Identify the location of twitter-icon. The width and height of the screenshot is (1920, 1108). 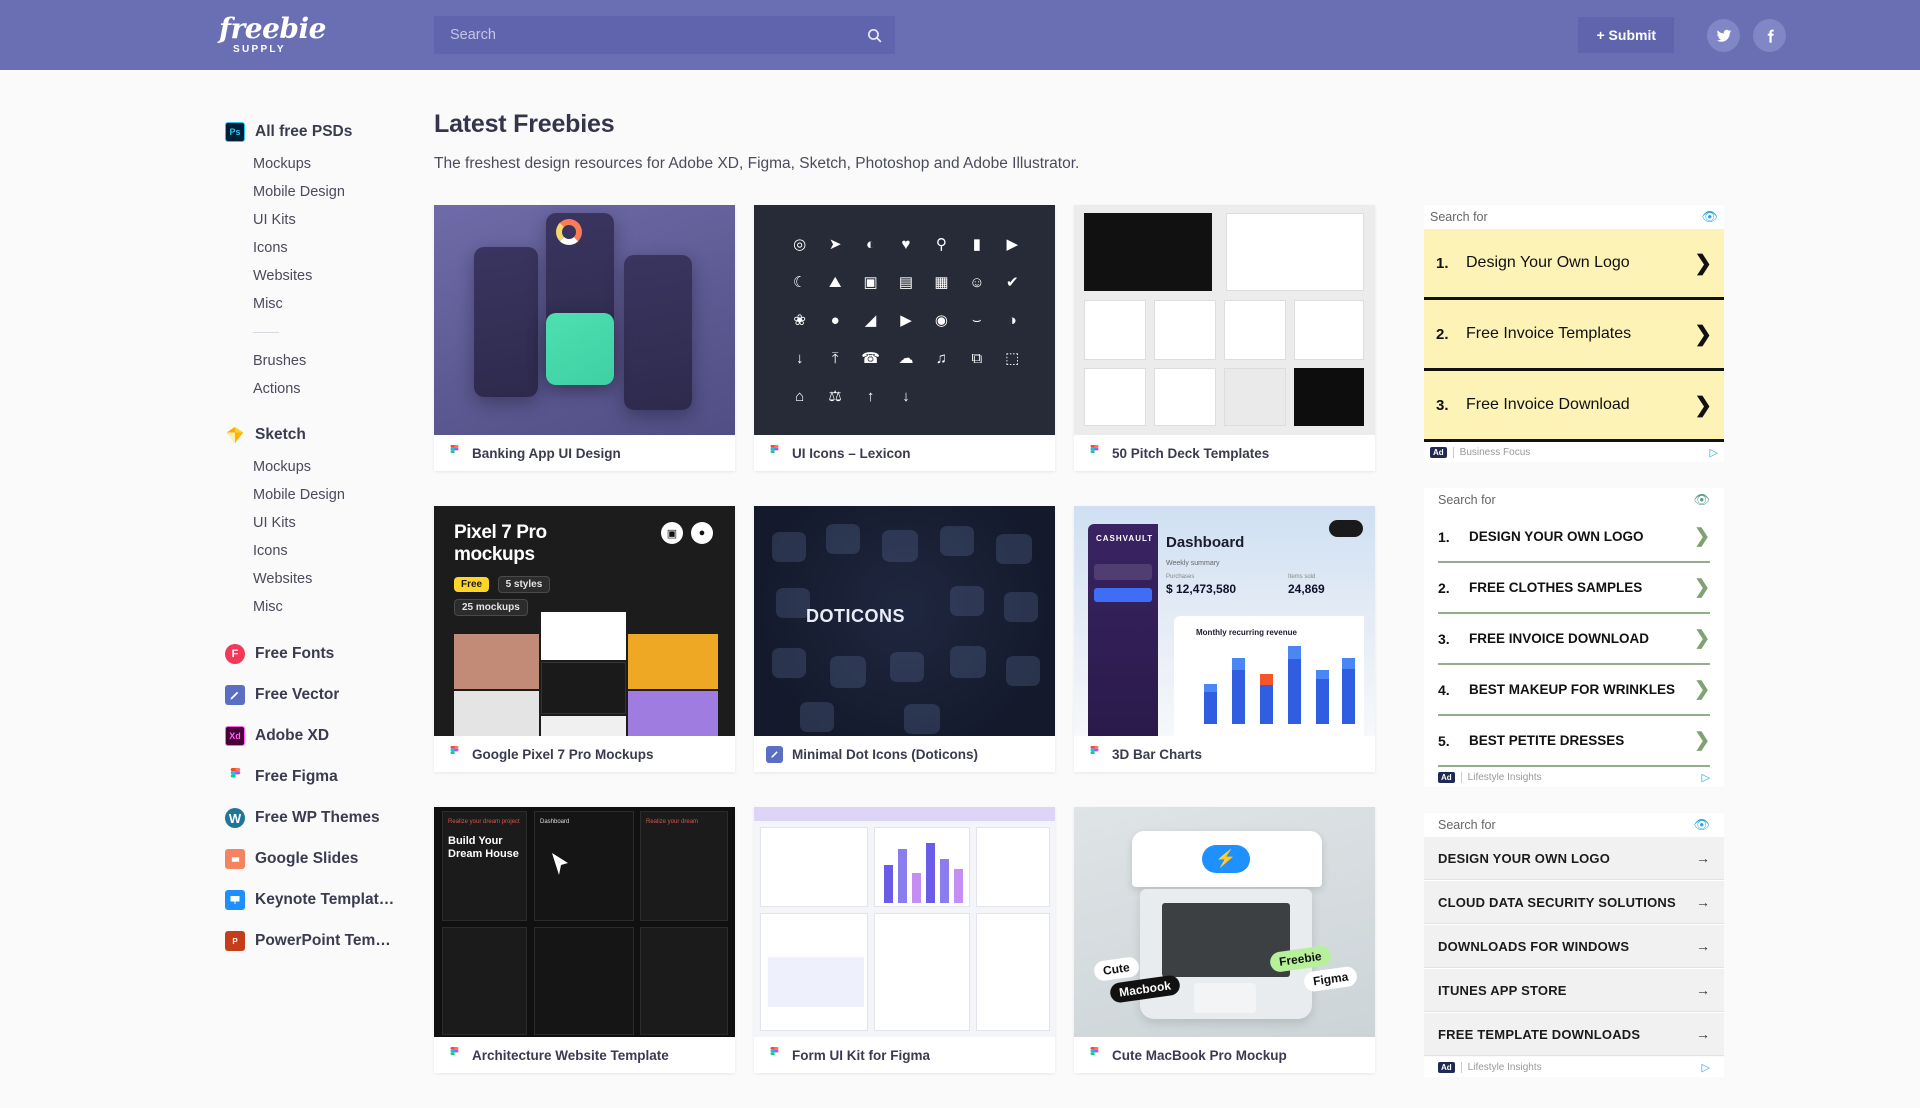
(1723, 35).